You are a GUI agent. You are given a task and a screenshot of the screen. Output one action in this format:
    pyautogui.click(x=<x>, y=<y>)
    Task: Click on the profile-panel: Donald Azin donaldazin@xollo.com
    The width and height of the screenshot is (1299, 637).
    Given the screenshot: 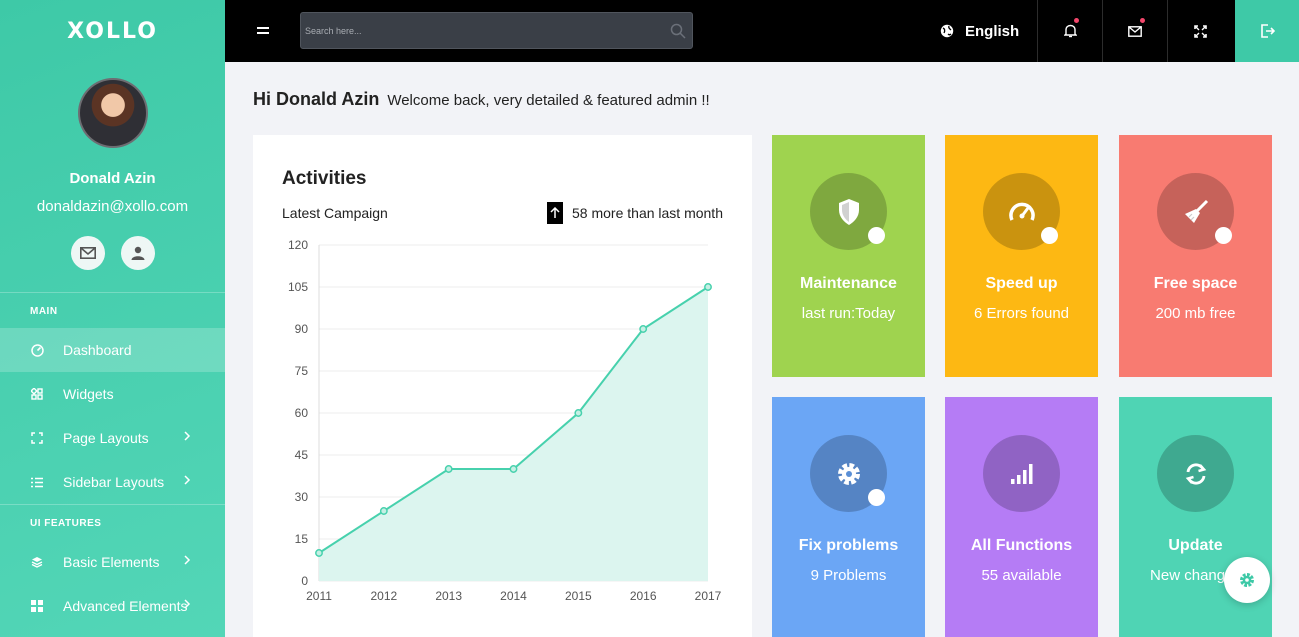 What is the action you would take?
    pyautogui.click(x=112, y=166)
    